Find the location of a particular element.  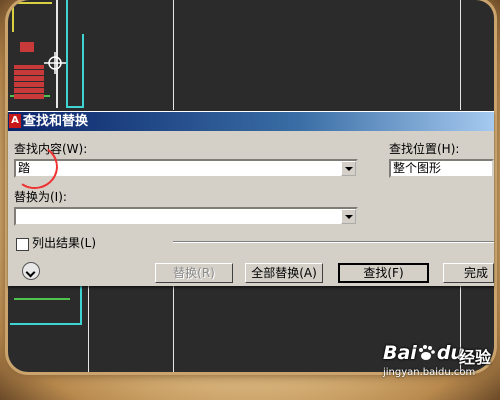

dialog-titlebar: A 查找和替换 is located at coordinates (251, 121).